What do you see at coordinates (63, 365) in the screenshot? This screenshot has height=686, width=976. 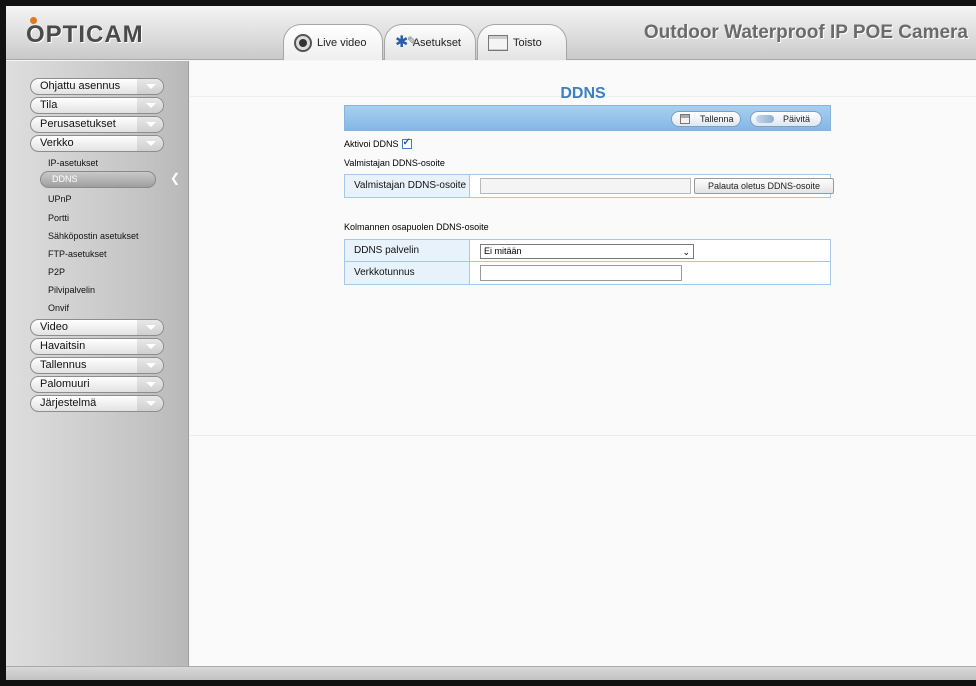 I see `menu-label: Tallennus` at bounding box center [63, 365].